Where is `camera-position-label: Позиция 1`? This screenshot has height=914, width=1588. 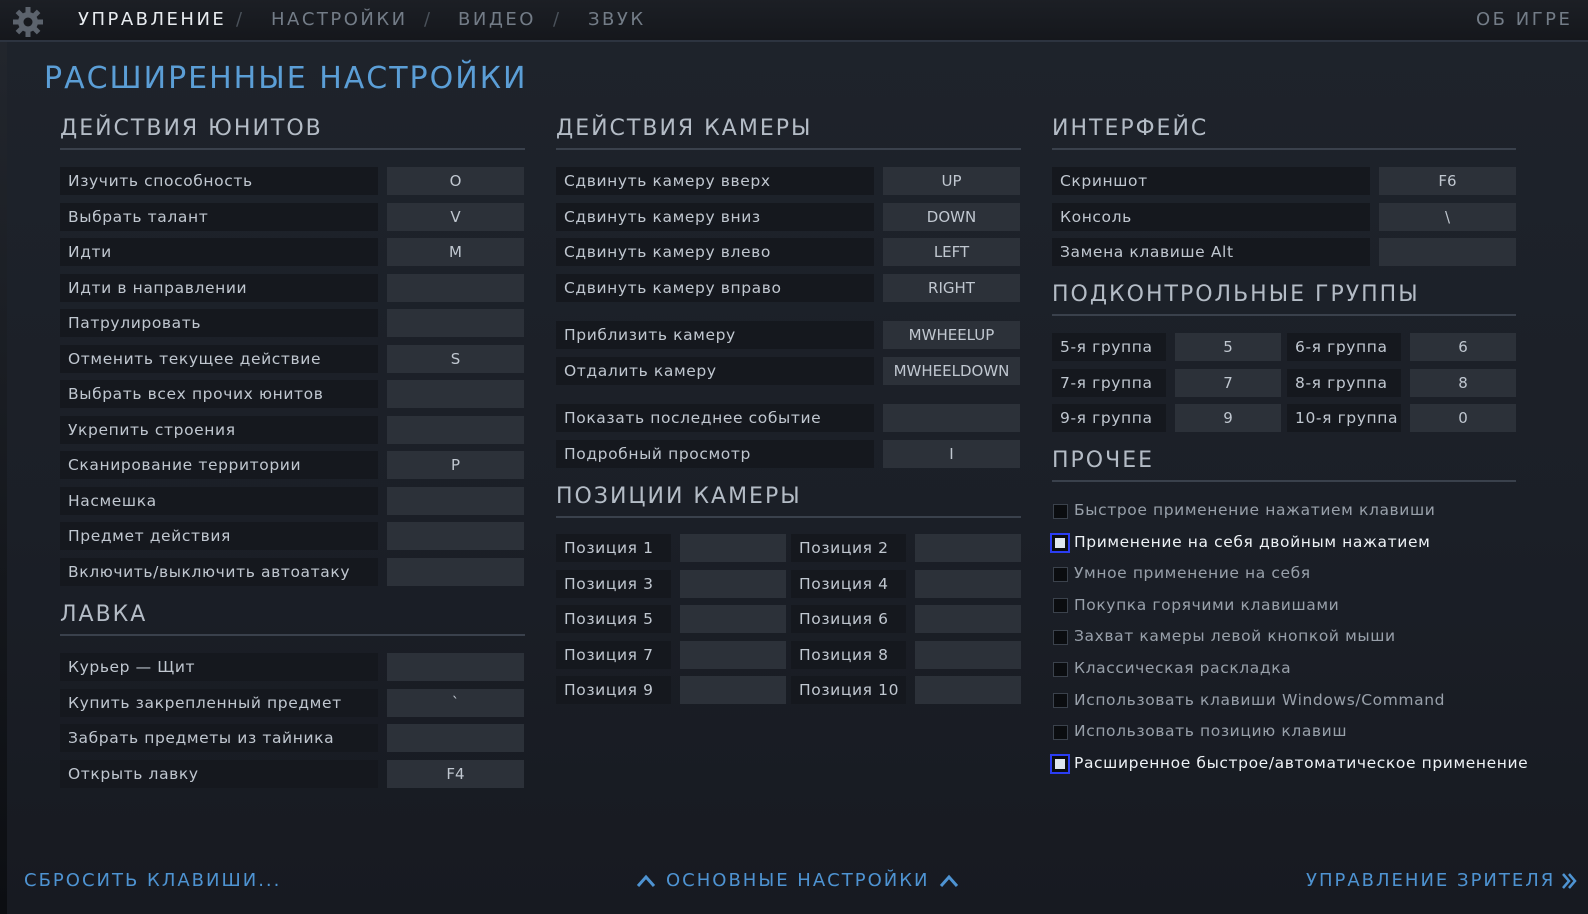
camera-position-label: Позиция 1 is located at coordinates (613, 548).